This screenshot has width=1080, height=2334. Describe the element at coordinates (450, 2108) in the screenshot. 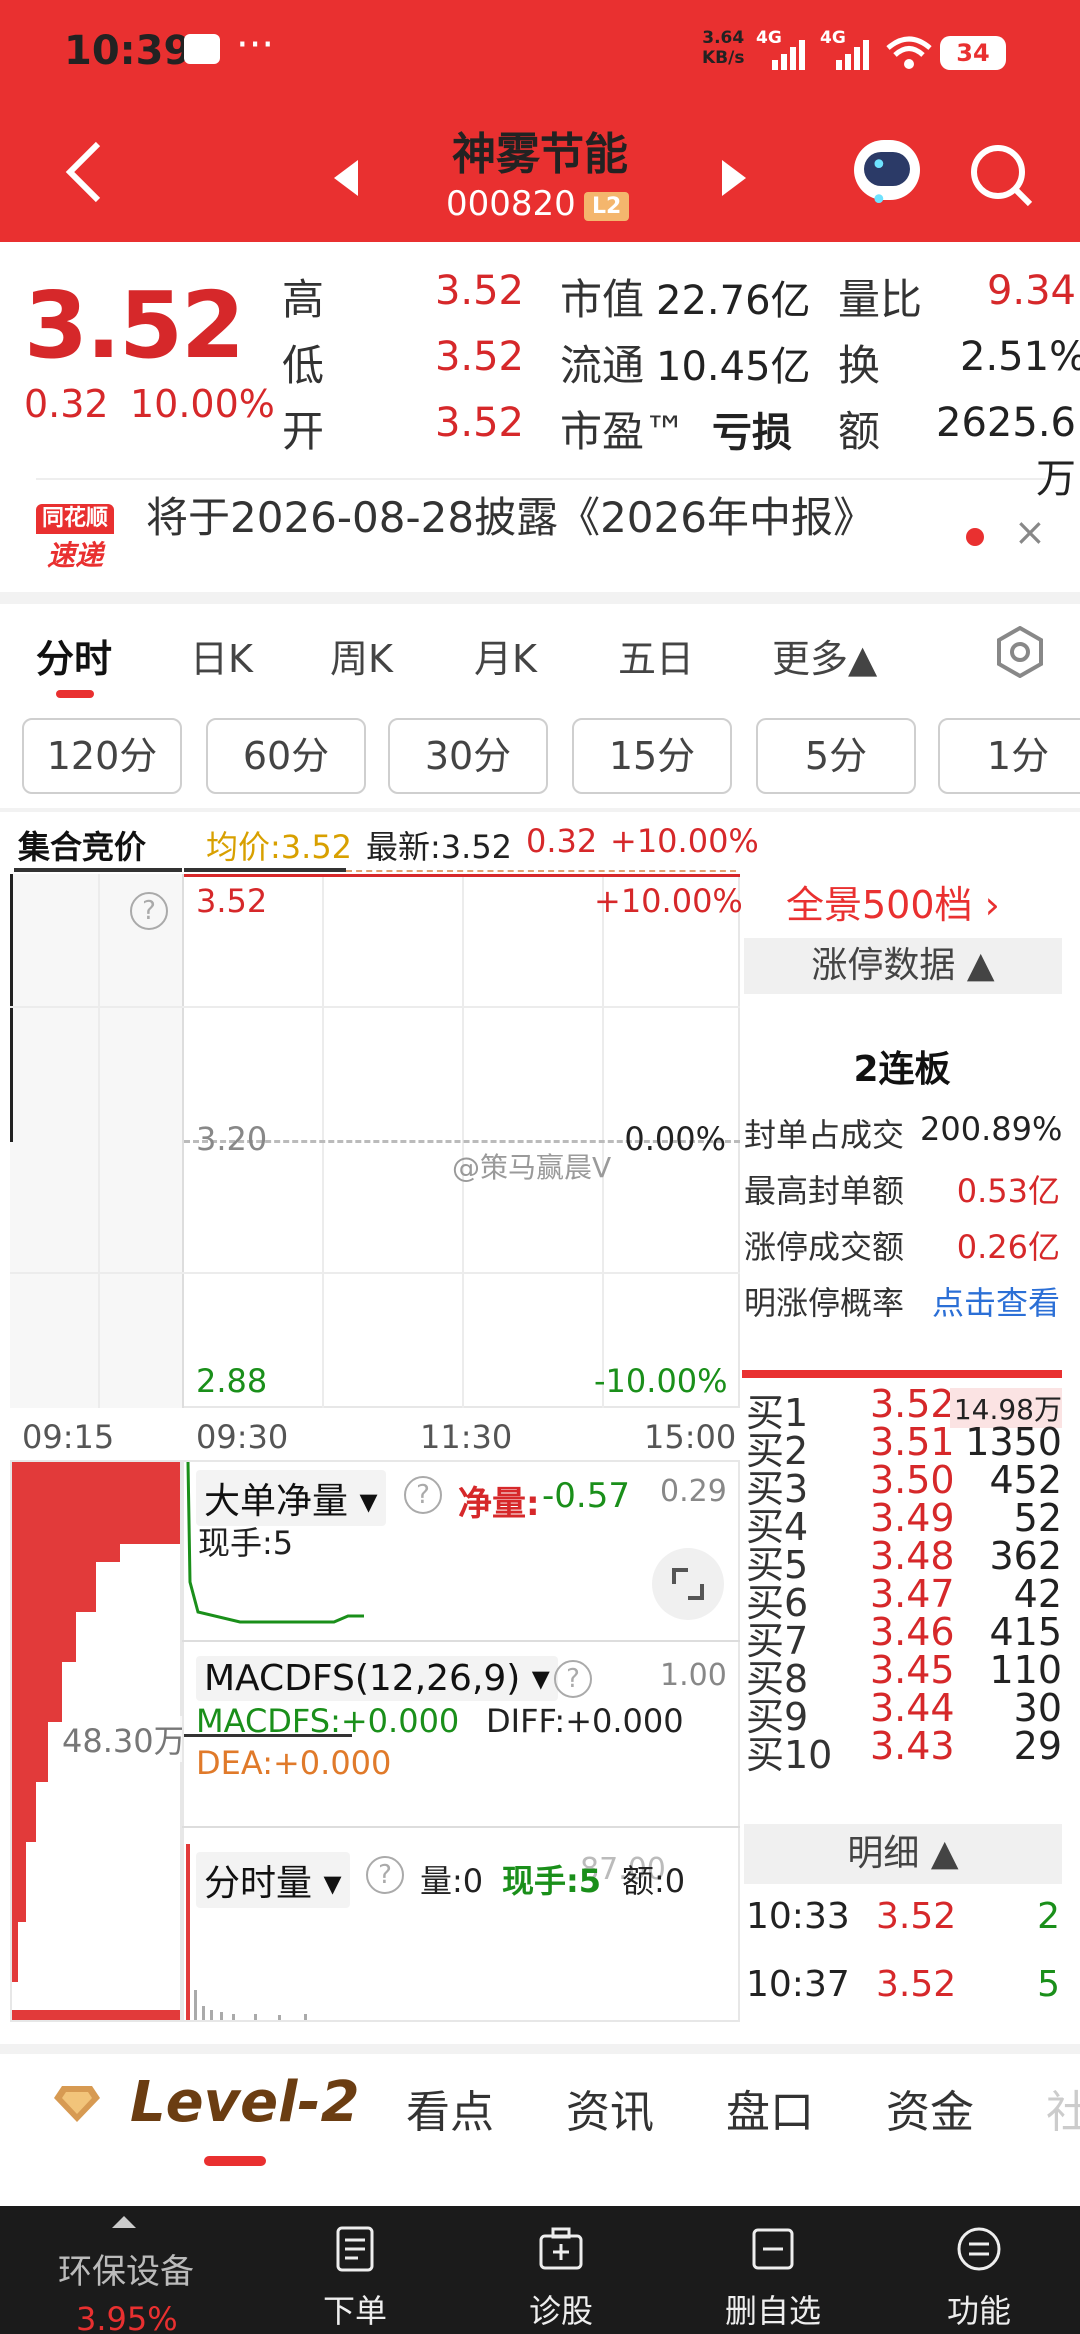

I see `tab-highlights: 看点` at that location.